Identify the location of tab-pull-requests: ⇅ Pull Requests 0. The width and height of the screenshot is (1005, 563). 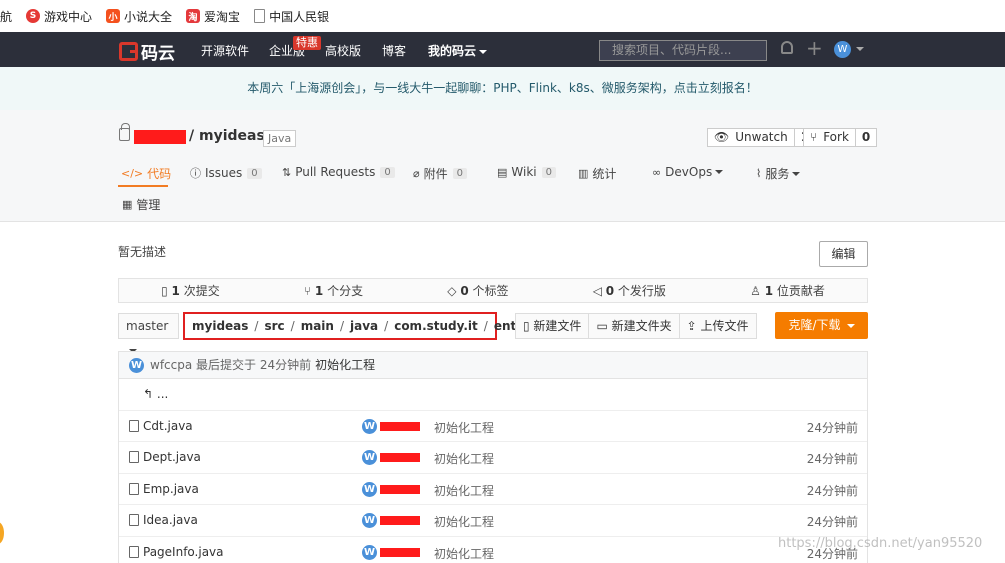
(338, 172).